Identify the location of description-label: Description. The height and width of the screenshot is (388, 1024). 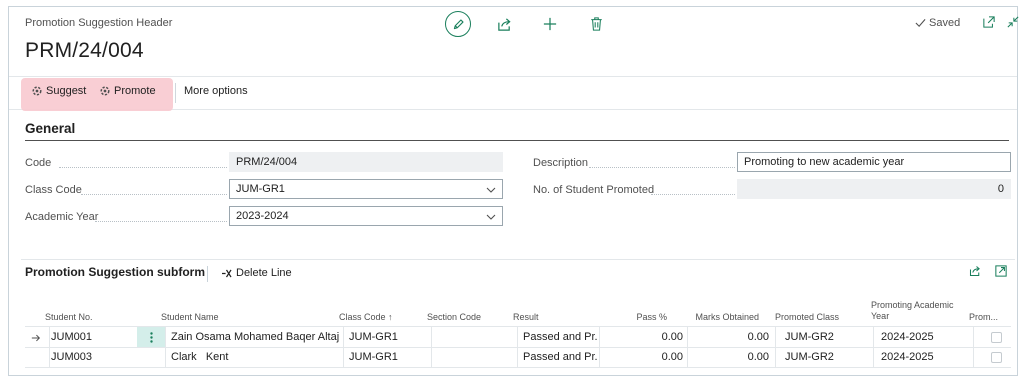
(561, 163).